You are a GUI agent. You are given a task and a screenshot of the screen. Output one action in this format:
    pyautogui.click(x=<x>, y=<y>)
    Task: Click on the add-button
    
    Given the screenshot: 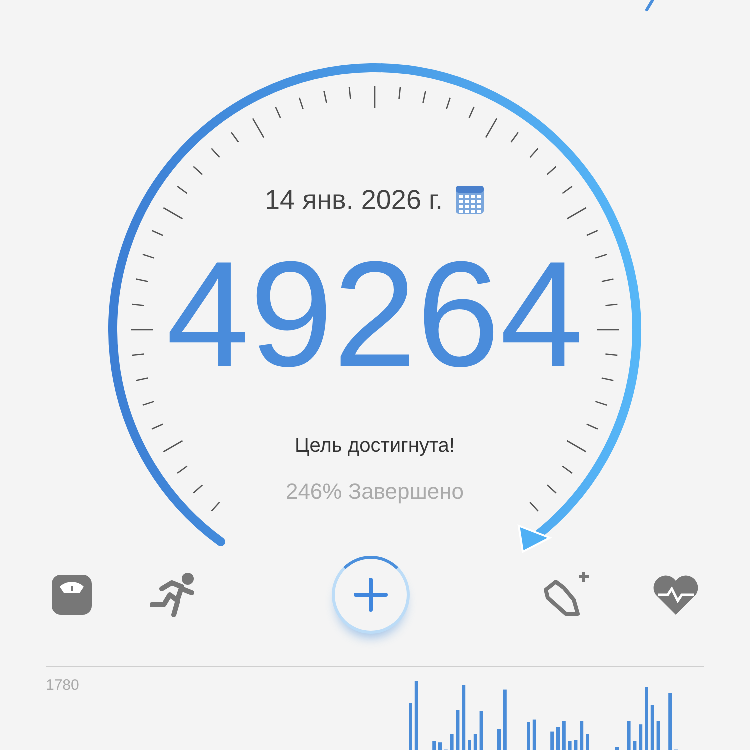 What is the action you would take?
    pyautogui.click(x=371, y=595)
    